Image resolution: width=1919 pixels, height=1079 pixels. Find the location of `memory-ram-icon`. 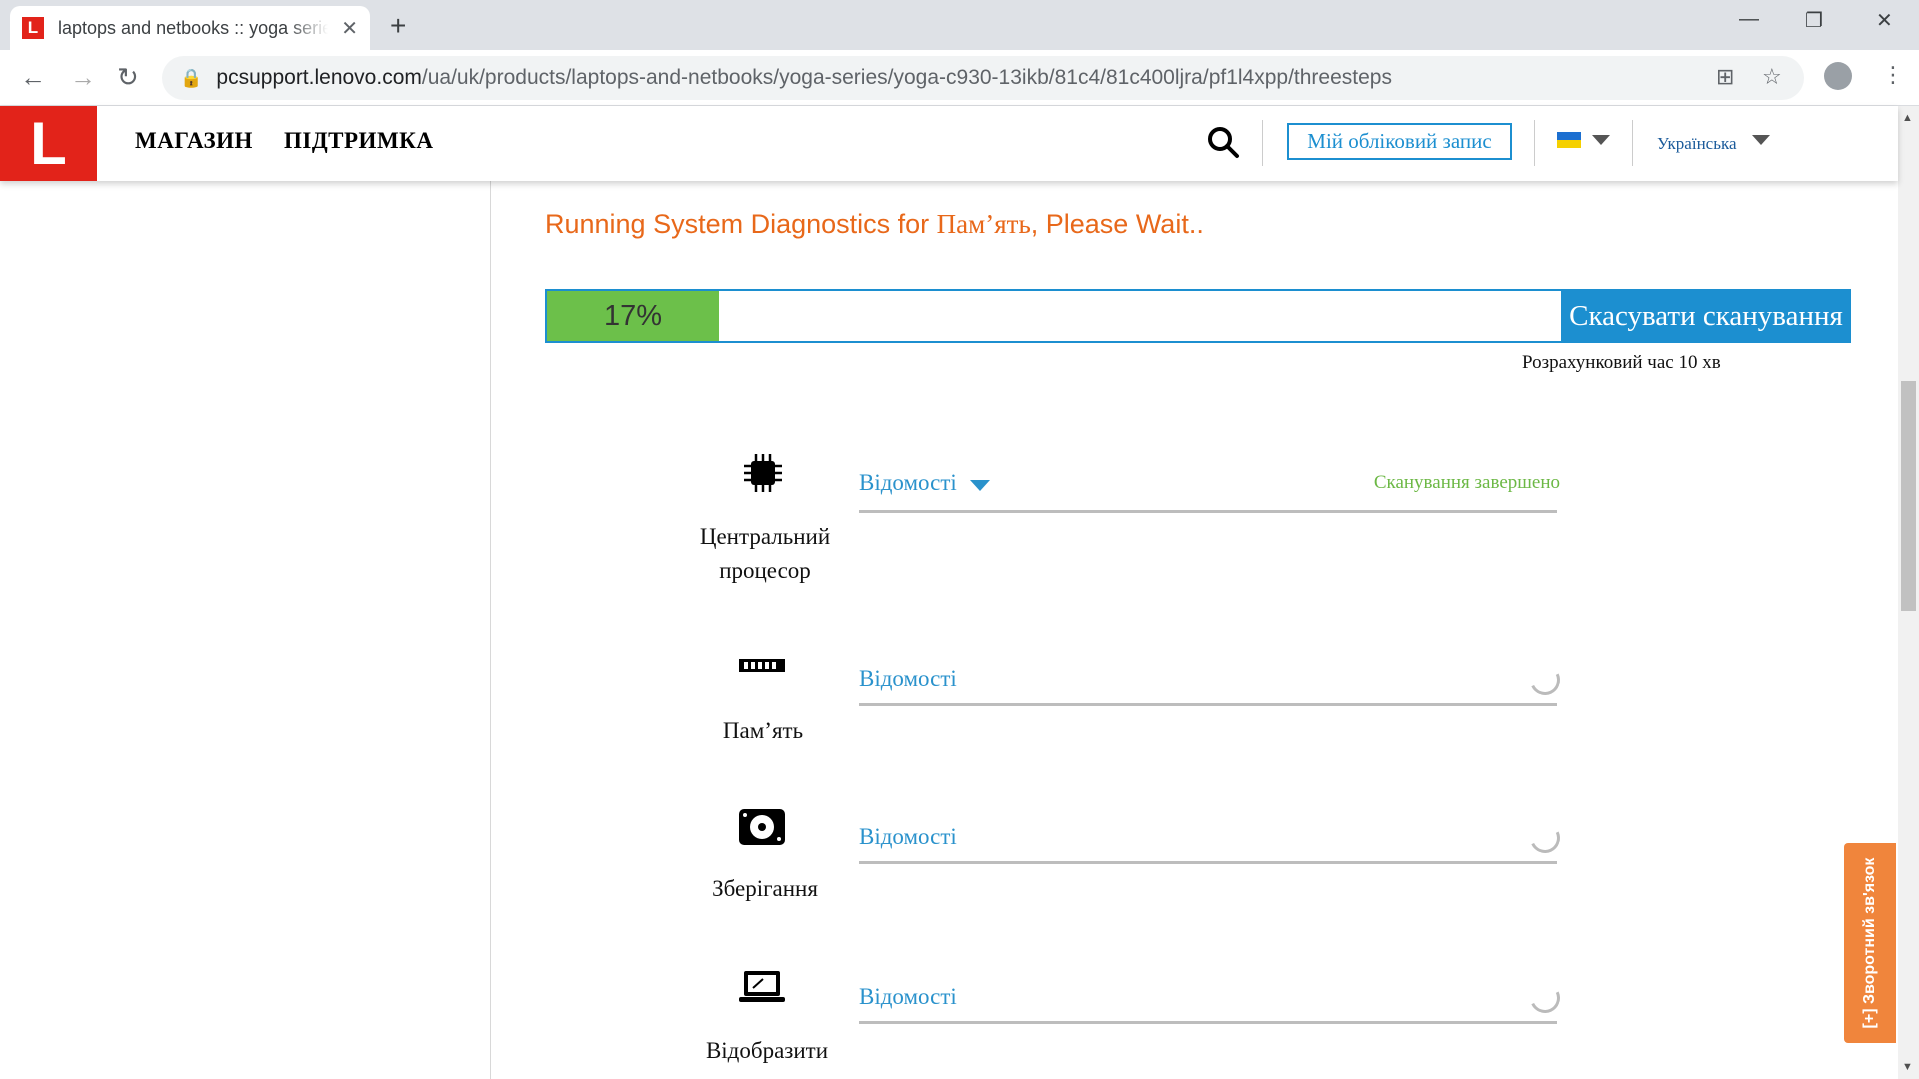

memory-ram-icon is located at coordinates (762, 665).